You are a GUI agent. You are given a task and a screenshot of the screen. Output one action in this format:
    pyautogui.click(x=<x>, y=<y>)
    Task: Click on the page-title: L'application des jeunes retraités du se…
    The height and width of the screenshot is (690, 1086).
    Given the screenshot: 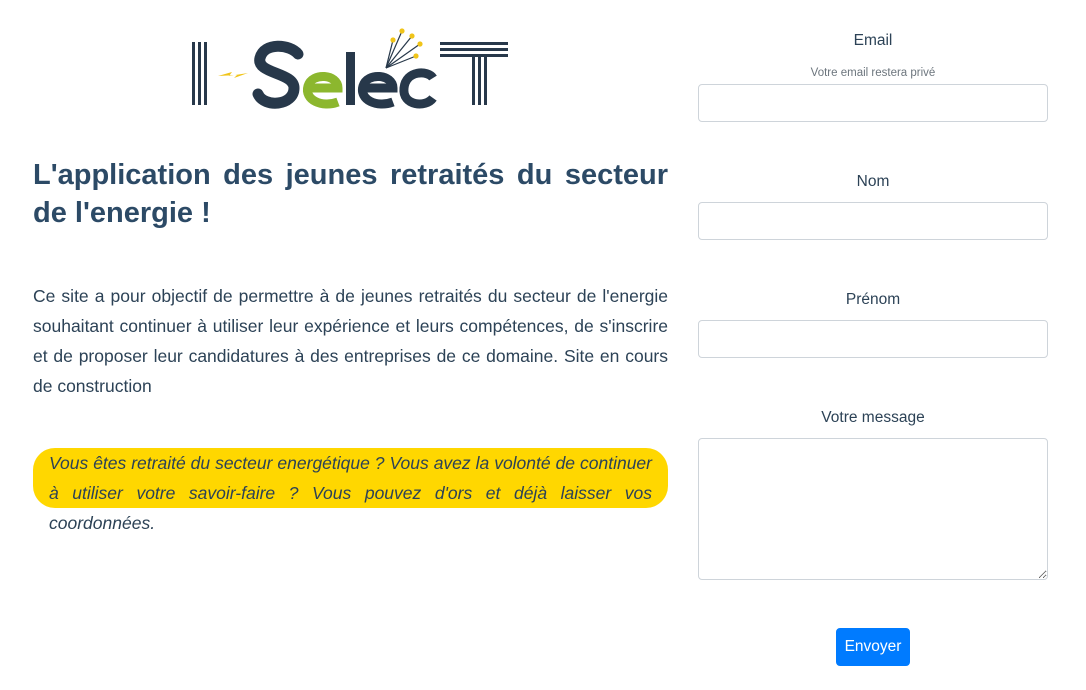 What is the action you would take?
    pyautogui.click(x=350, y=194)
    